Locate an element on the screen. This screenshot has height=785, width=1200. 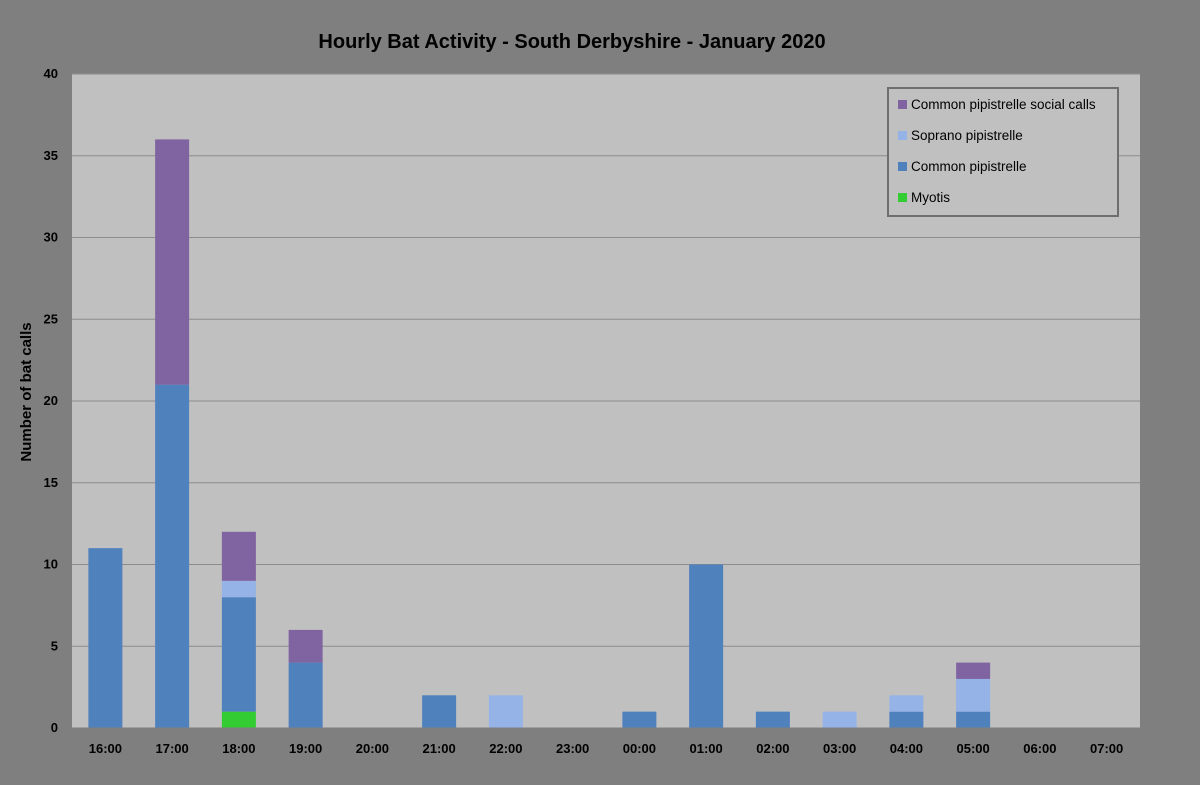
y-axis-ticks: 0 5 10 15 20 25 30 35 40 is located at coordinates (51, 400).